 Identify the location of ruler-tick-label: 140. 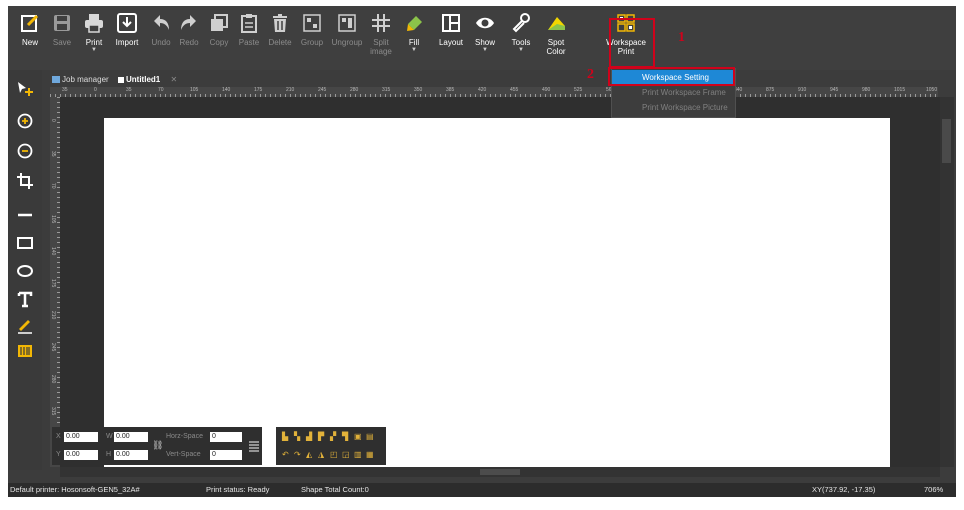
(53, 251).